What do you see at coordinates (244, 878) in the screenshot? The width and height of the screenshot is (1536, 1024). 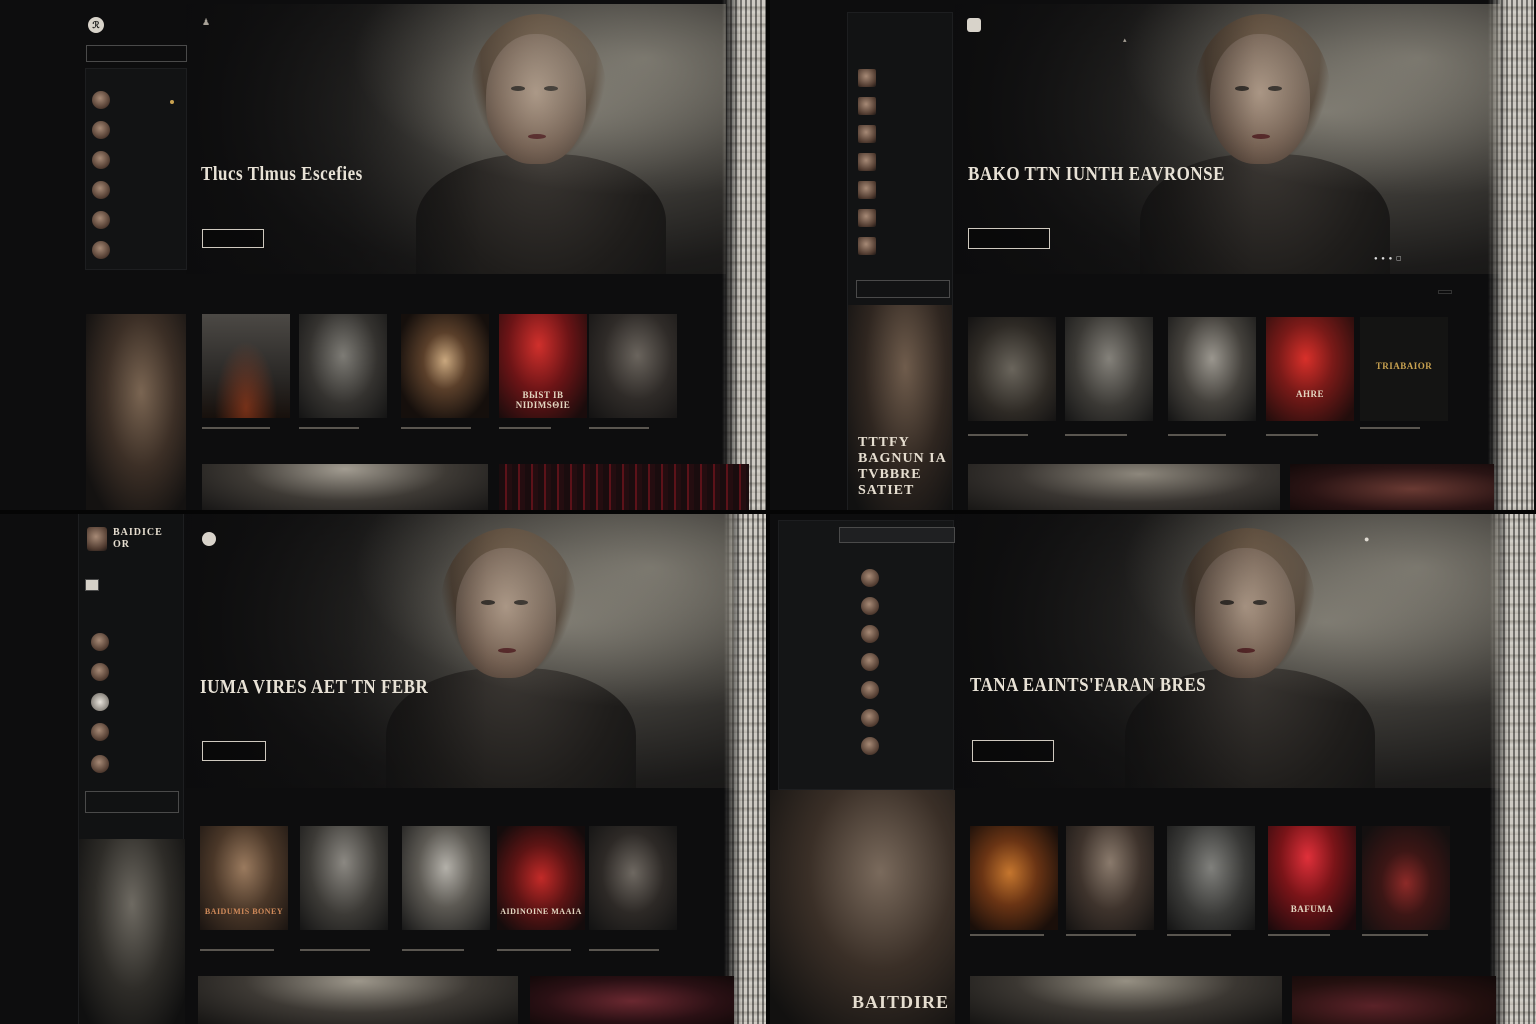 I see `movie-card: BAIDUMIS BONEY` at bounding box center [244, 878].